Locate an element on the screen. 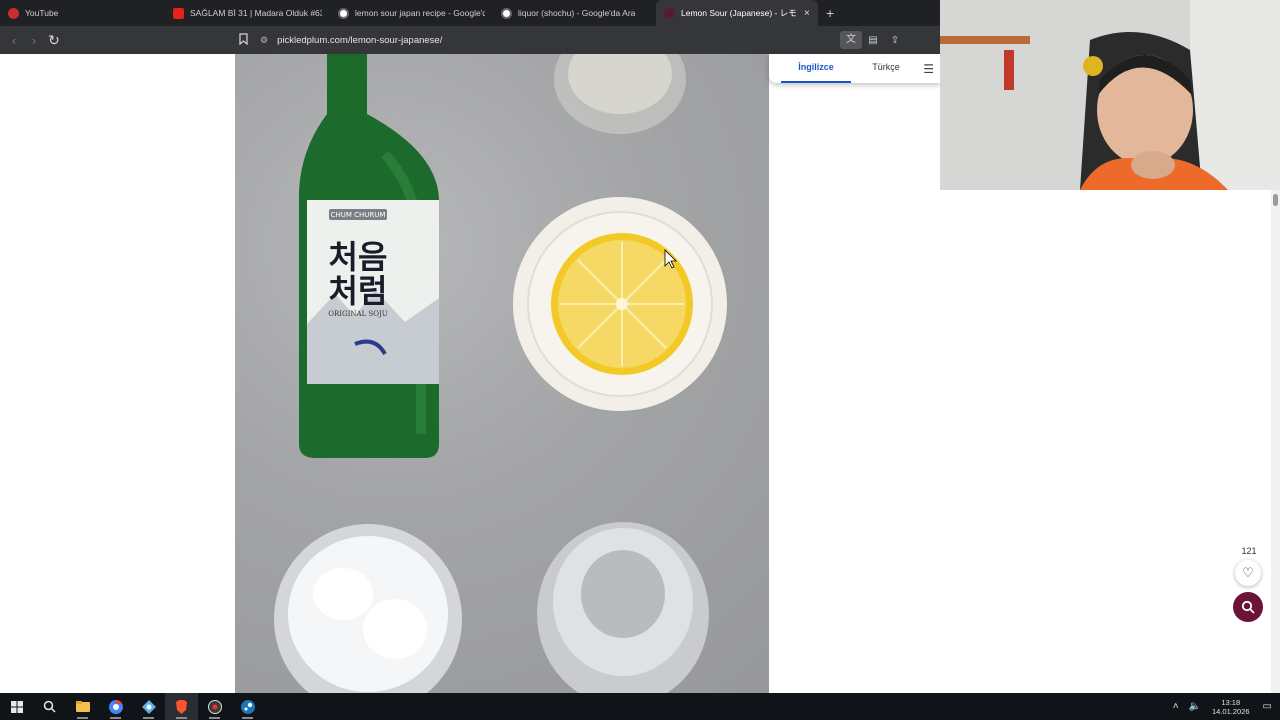  ice-bowl-icon is located at coordinates (368, 608).